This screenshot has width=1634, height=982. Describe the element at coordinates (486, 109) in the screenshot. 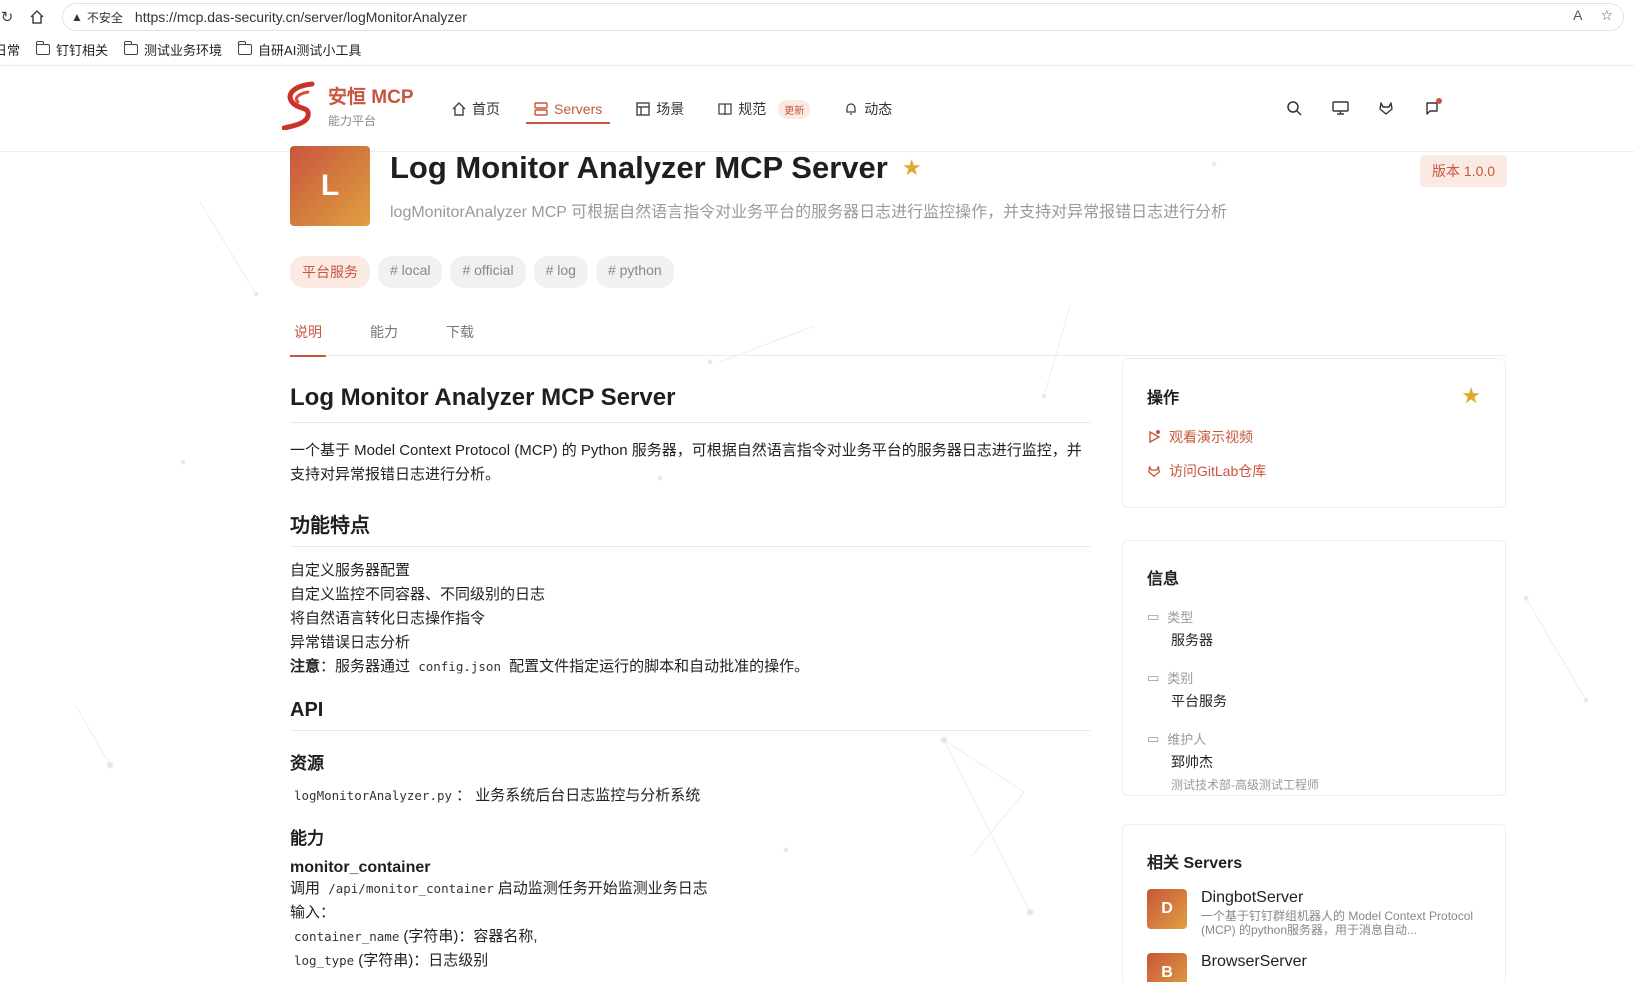

I see `nav-label: 首页` at that location.